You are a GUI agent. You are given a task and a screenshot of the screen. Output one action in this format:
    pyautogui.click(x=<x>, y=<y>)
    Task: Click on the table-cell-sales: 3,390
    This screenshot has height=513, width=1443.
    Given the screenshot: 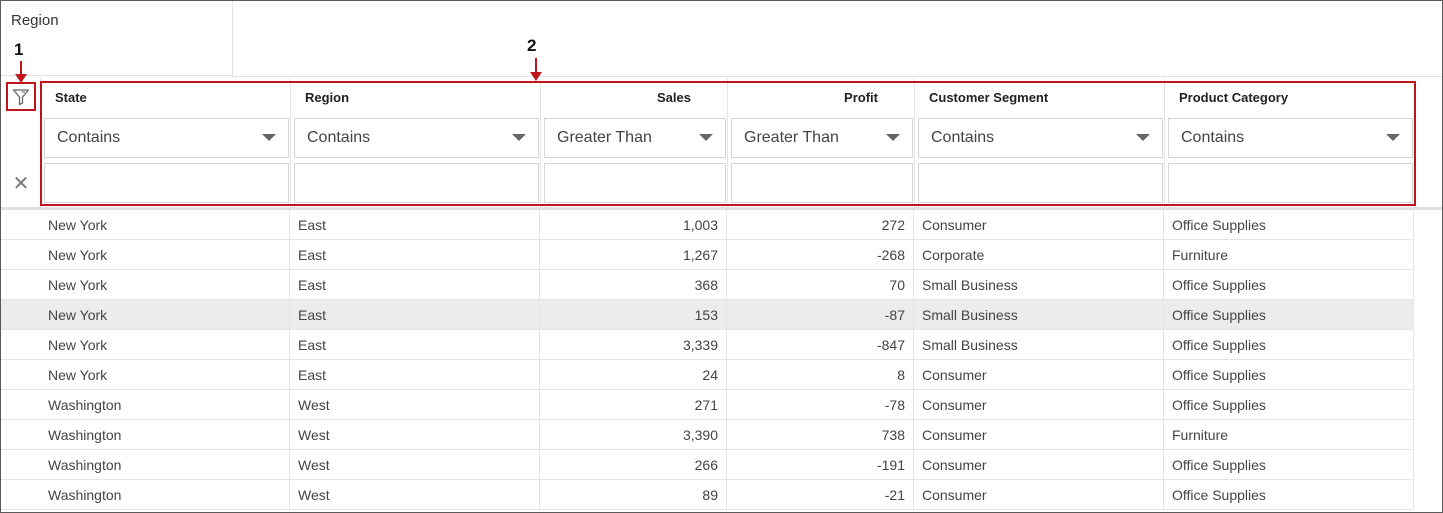 What is the action you would take?
    pyautogui.click(x=633, y=435)
    